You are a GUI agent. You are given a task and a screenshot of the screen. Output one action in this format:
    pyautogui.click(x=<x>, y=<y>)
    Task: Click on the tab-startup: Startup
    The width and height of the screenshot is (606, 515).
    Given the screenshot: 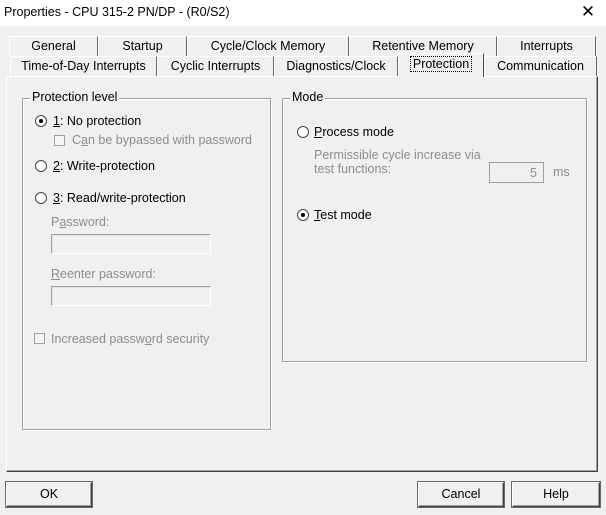 What is the action you would take?
    pyautogui.click(x=142, y=46)
    